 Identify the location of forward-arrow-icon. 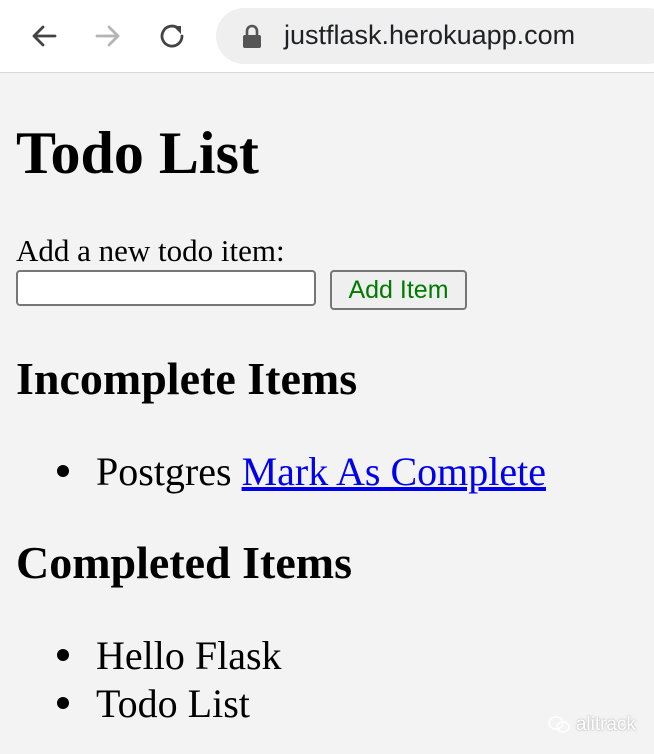
(107, 36).